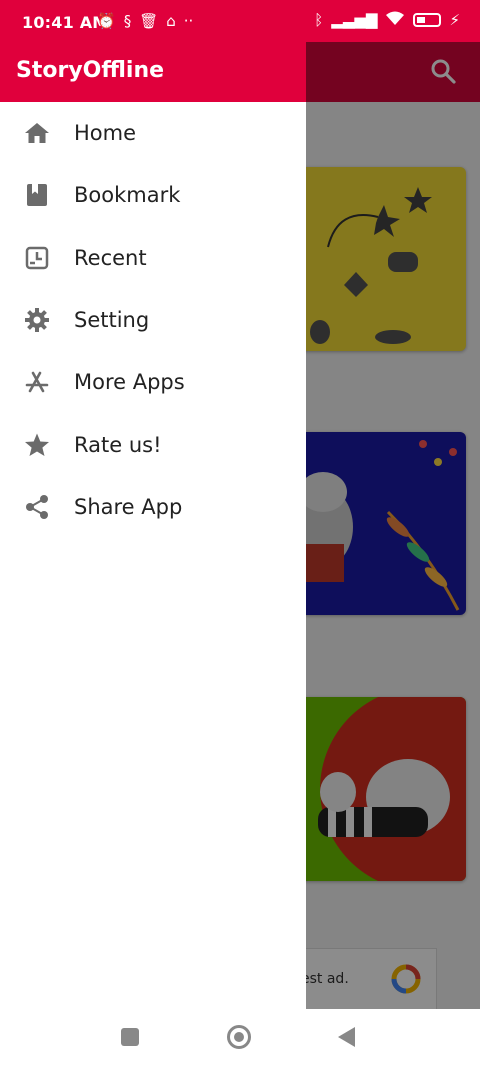 The height and width of the screenshot is (1067, 480). I want to click on system-nav-bar, so click(240, 1038).